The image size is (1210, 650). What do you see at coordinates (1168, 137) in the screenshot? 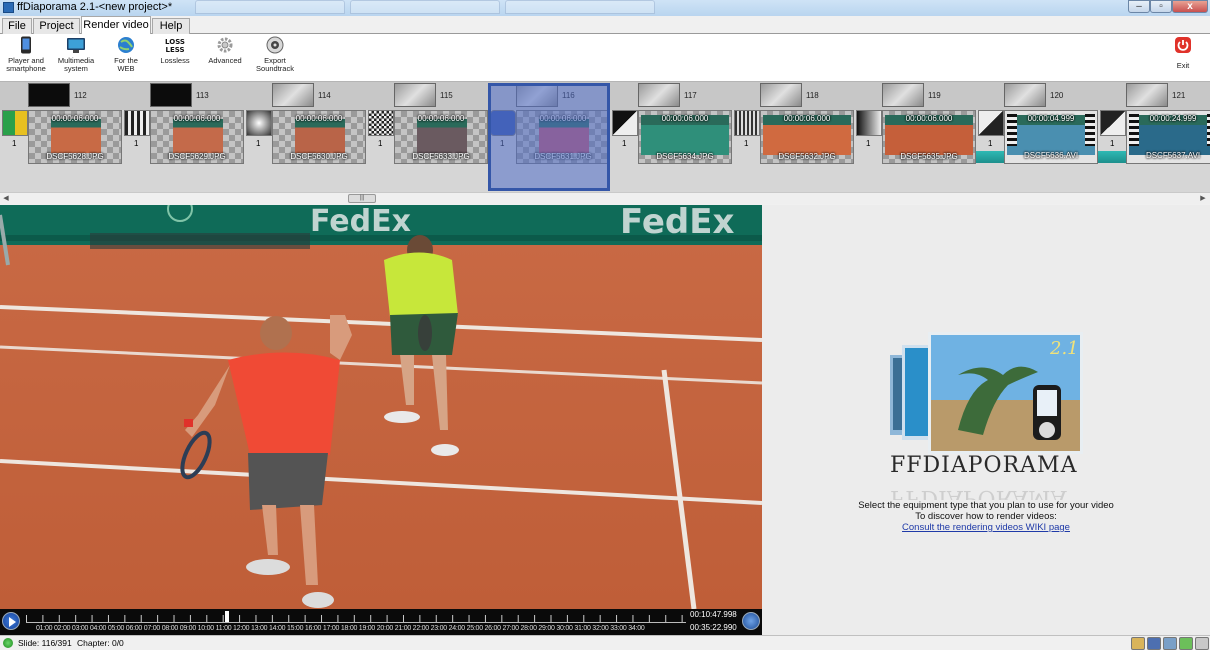
I see `slide-thumbnail: 00:00:24.999 DSCF5637.AVI` at bounding box center [1168, 137].